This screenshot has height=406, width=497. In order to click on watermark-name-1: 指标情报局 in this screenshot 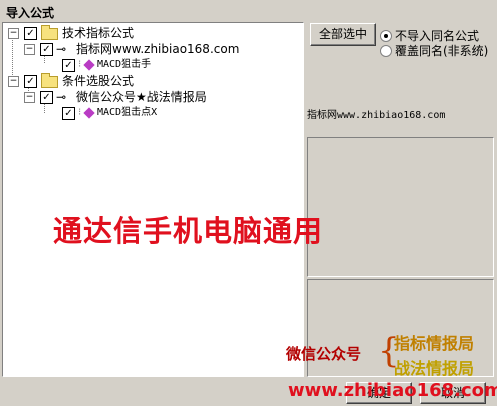, I will do `click(434, 343)`.